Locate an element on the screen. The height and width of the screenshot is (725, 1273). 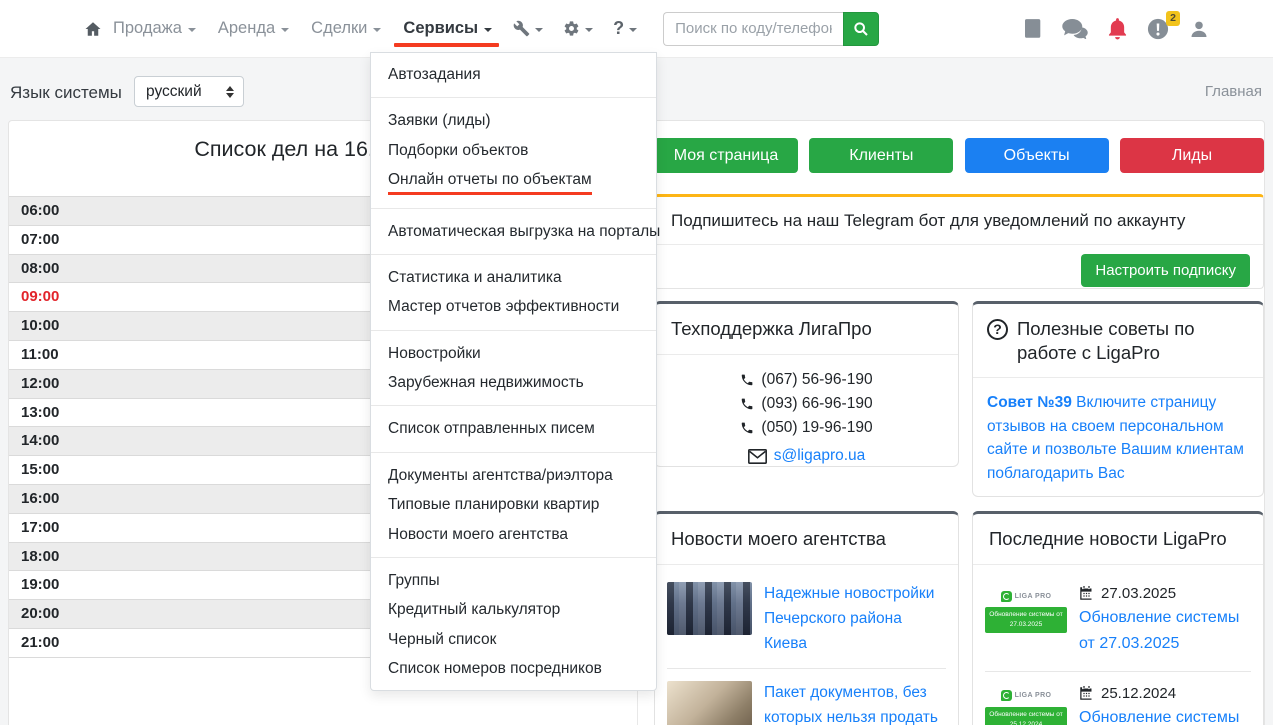
support-card-title: Техподдержка ЛигаПро is located at coordinates (806, 329).